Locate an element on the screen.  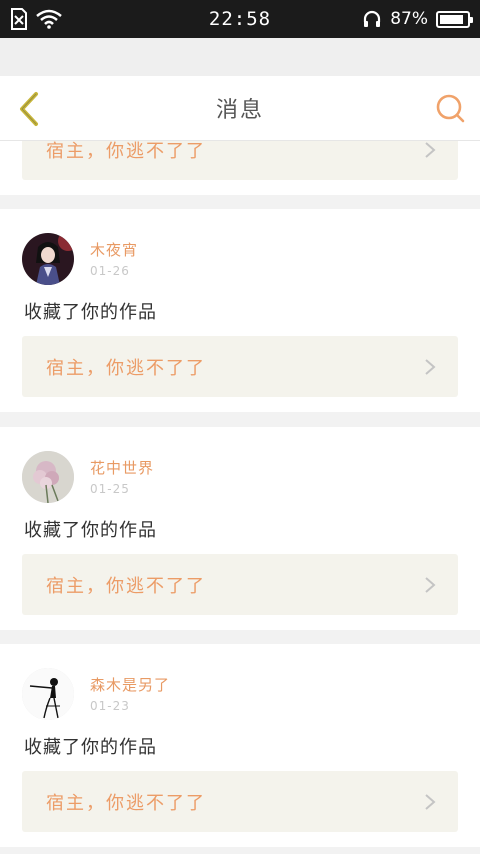
message-date: 01-23 is located at coordinates (110, 706).